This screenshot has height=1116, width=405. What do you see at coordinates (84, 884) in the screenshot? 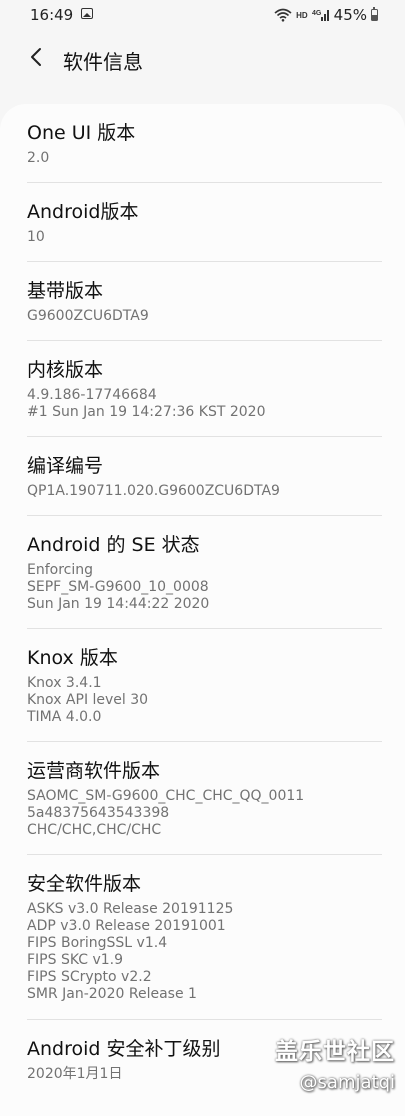
I see `item-title: 安全软件版本` at bounding box center [84, 884].